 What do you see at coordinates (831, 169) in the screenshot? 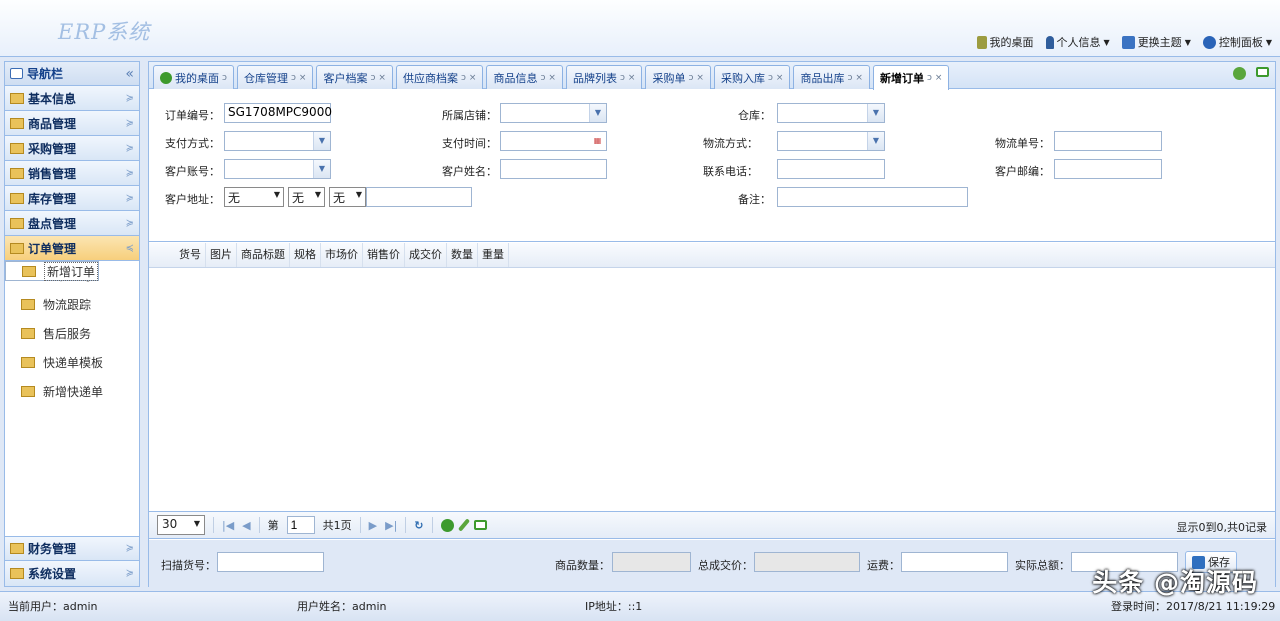
I see `phone-field` at bounding box center [831, 169].